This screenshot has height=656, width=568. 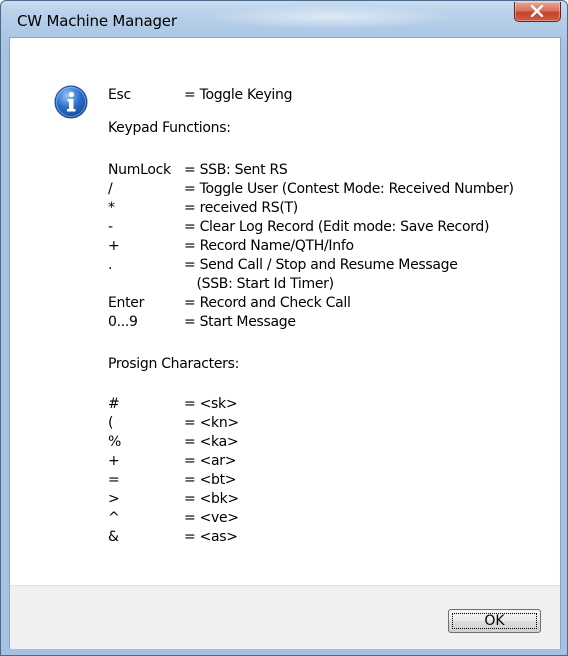 I want to click on prosign-description: = <bk>, so click(x=211, y=499).